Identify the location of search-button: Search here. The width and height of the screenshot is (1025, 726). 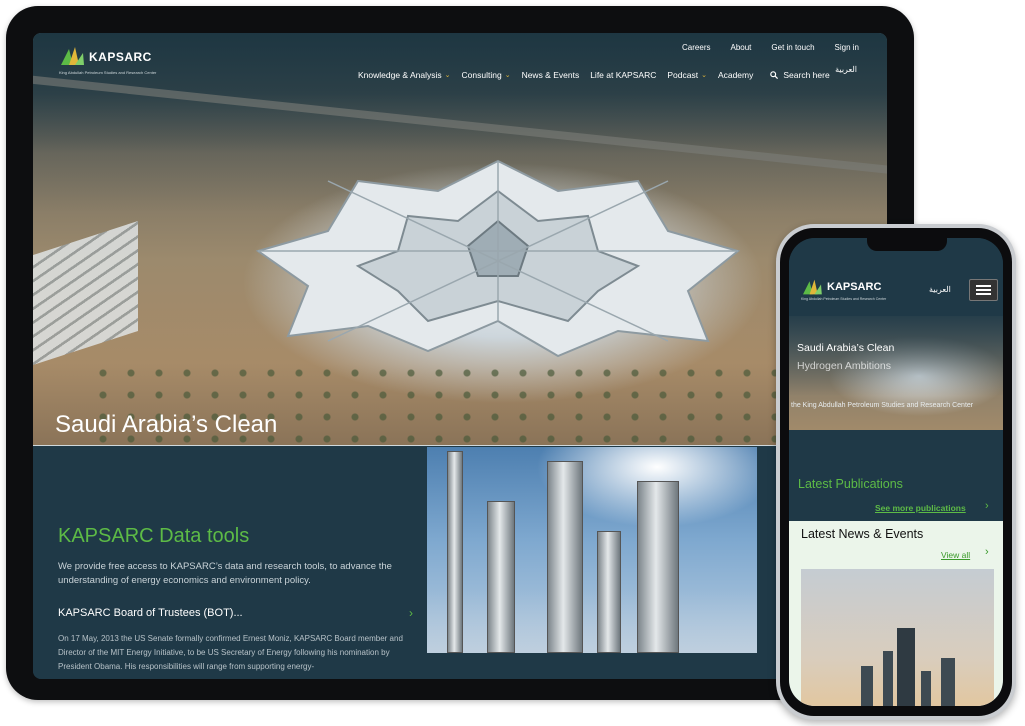
(800, 75).